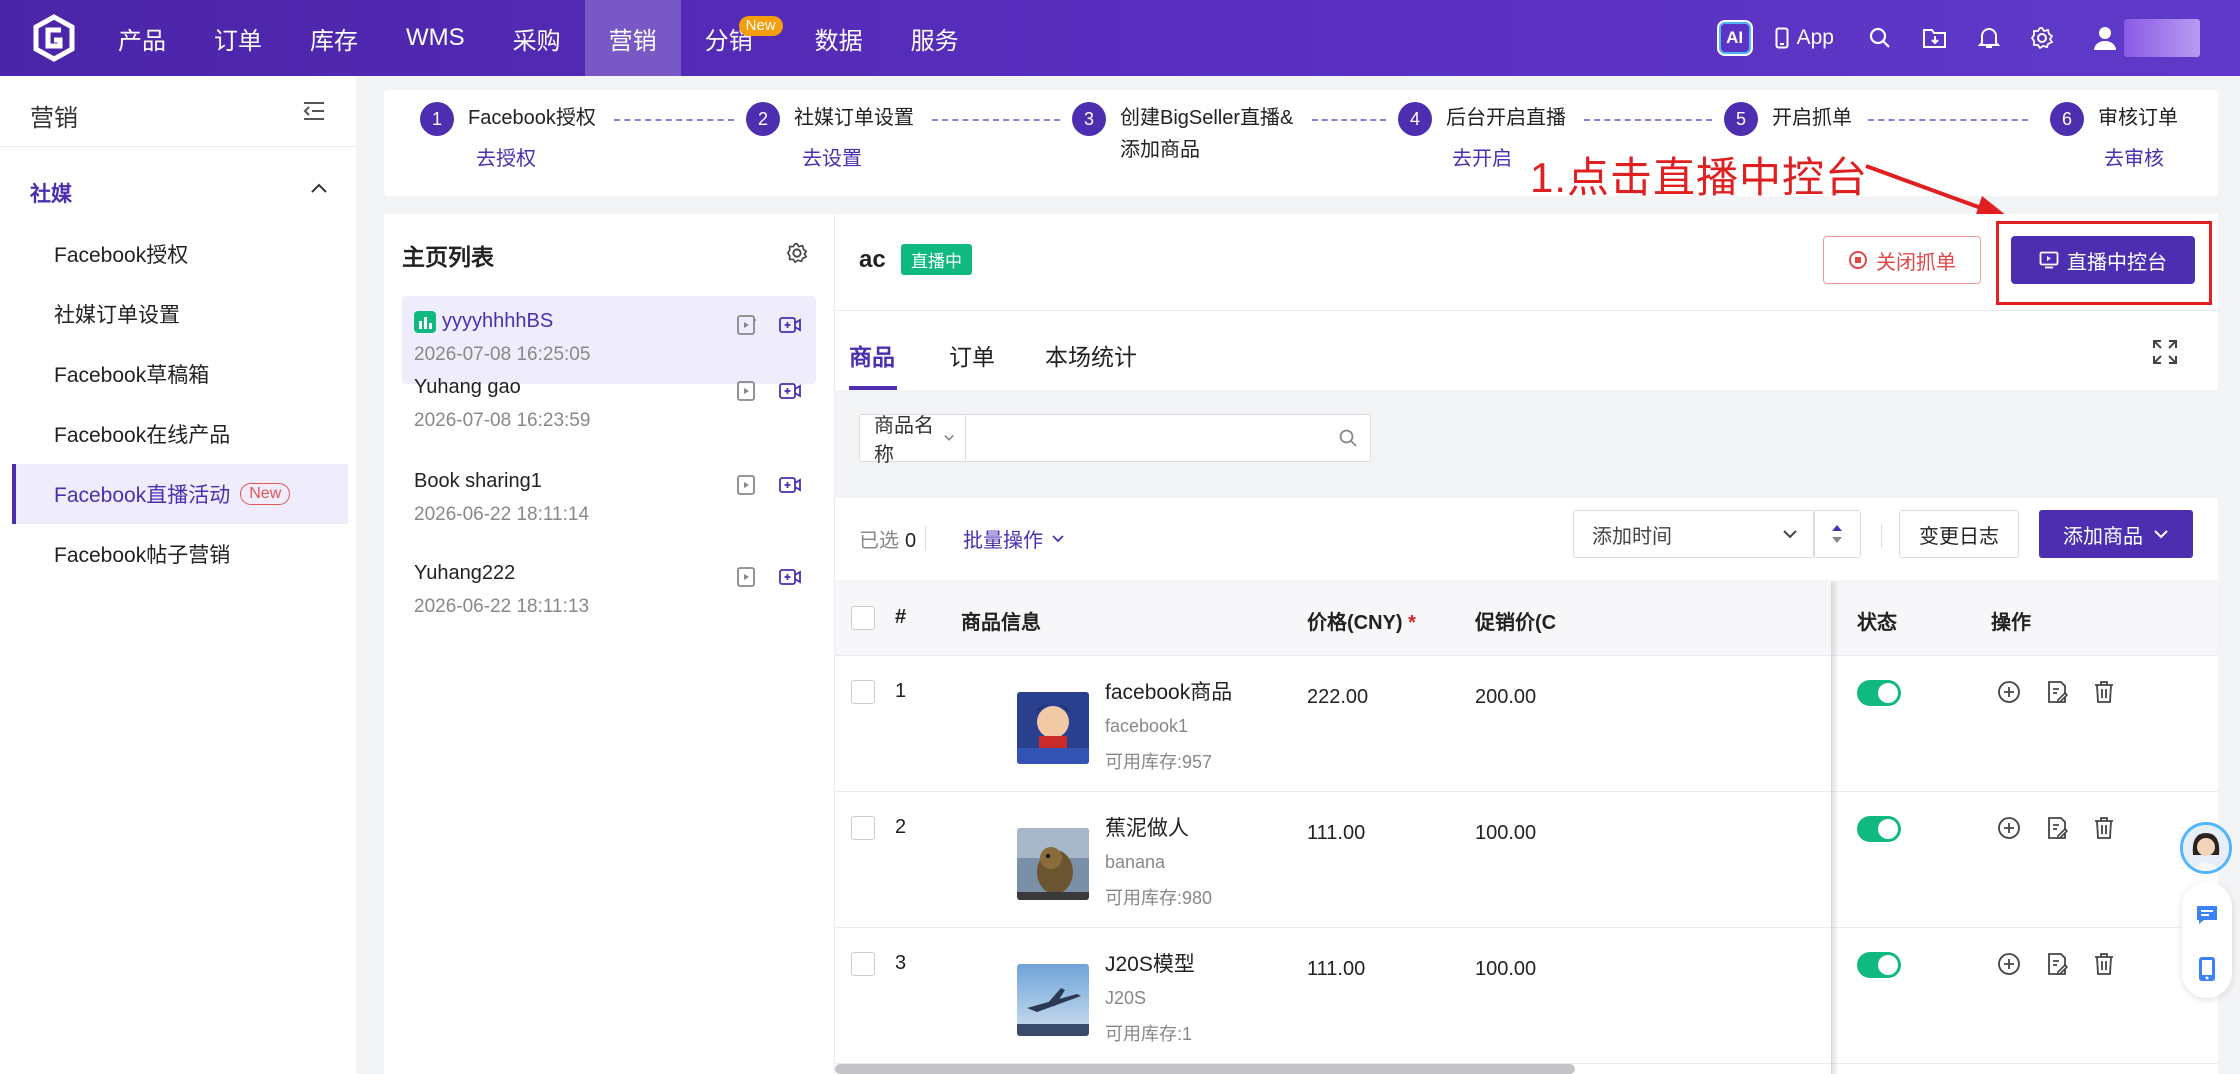 The image size is (2240, 1074). What do you see at coordinates (925, 538) in the screenshot?
I see `divider` at bounding box center [925, 538].